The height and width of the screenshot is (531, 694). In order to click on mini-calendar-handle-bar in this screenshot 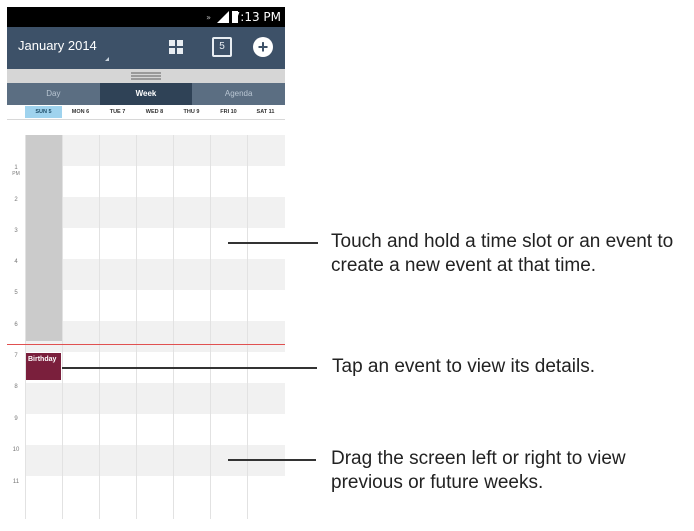, I will do `click(146, 76)`.